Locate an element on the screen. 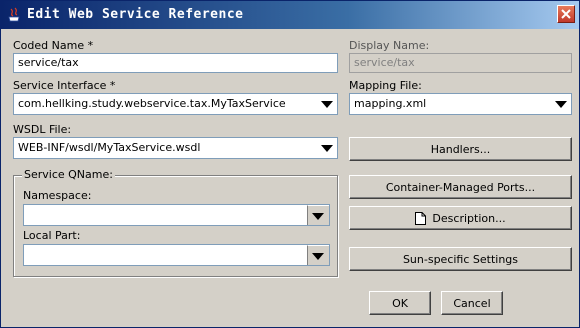 Image resolution: width=580 pixels, height=328 pixels. ok-button: OK is located at coordinates (400, 303).